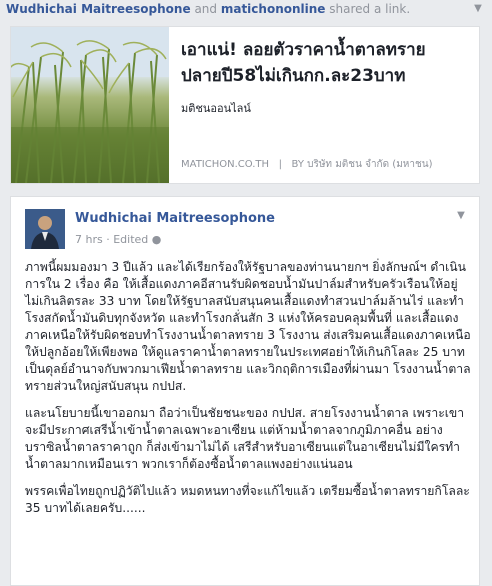  What do you see at coordinates (175, 218) in the screenshot?
I see `post-author: Wudhichai Maitreesophone` at bounding box center [175, 218].